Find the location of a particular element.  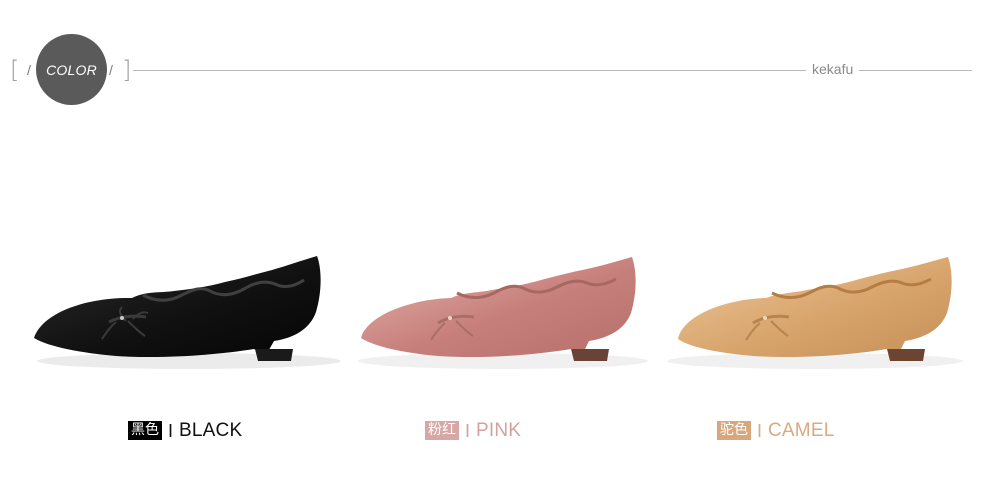

caption-separator-black: I is located at coordinates (171, 430).